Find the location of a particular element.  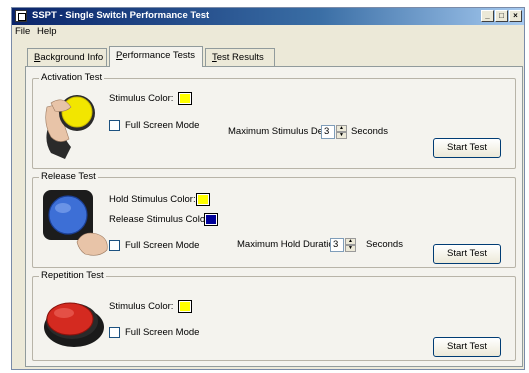

tab-test-results-label: Test Results is located at coordinates (238, 57).